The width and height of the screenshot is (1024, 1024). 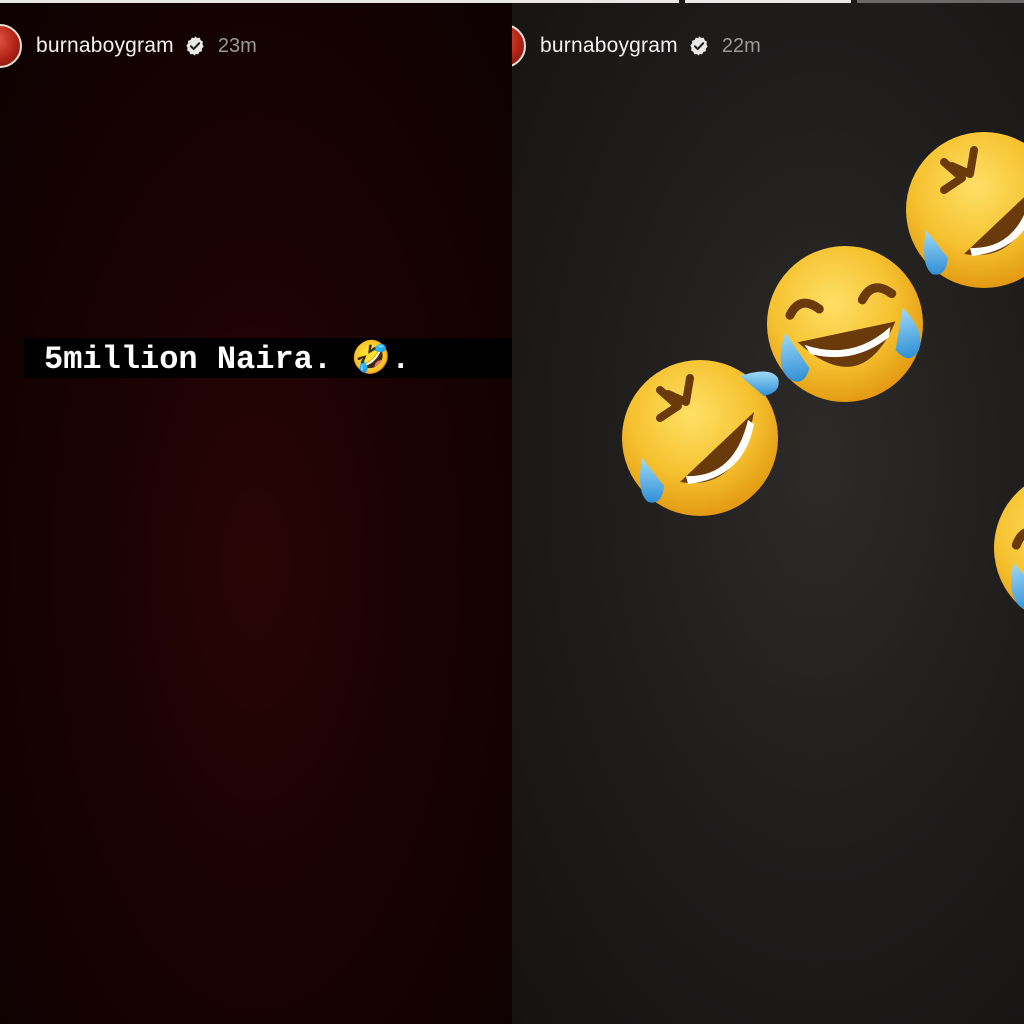 I want to click on avatar, so click(x=11, y=46).